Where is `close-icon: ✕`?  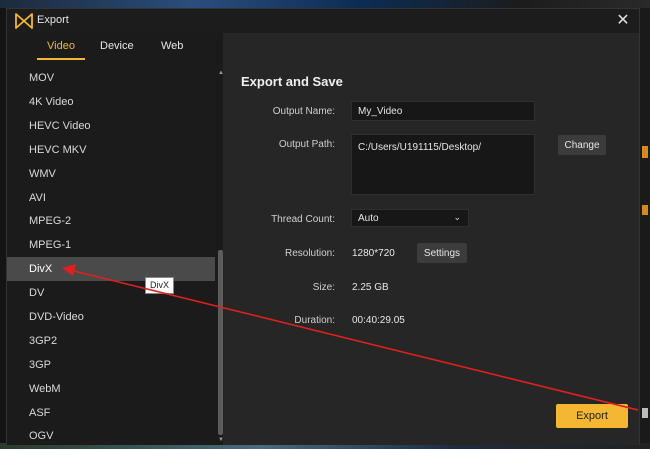
close-icon: ✕ is located at coordinates (623, 21).